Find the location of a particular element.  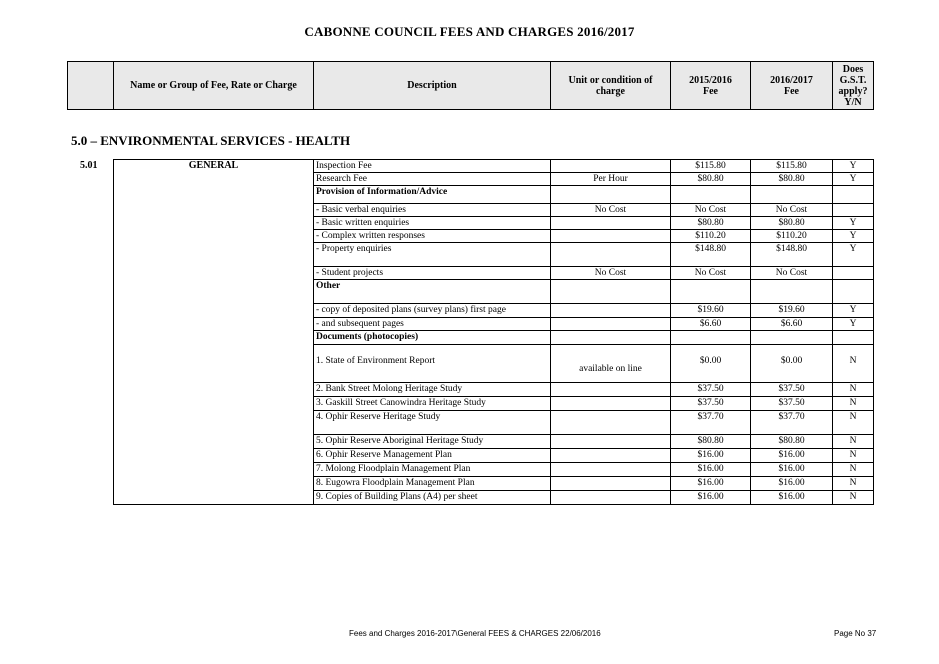

fee-2015-2016-cell: No Cost is located at coordinates (710, 273).